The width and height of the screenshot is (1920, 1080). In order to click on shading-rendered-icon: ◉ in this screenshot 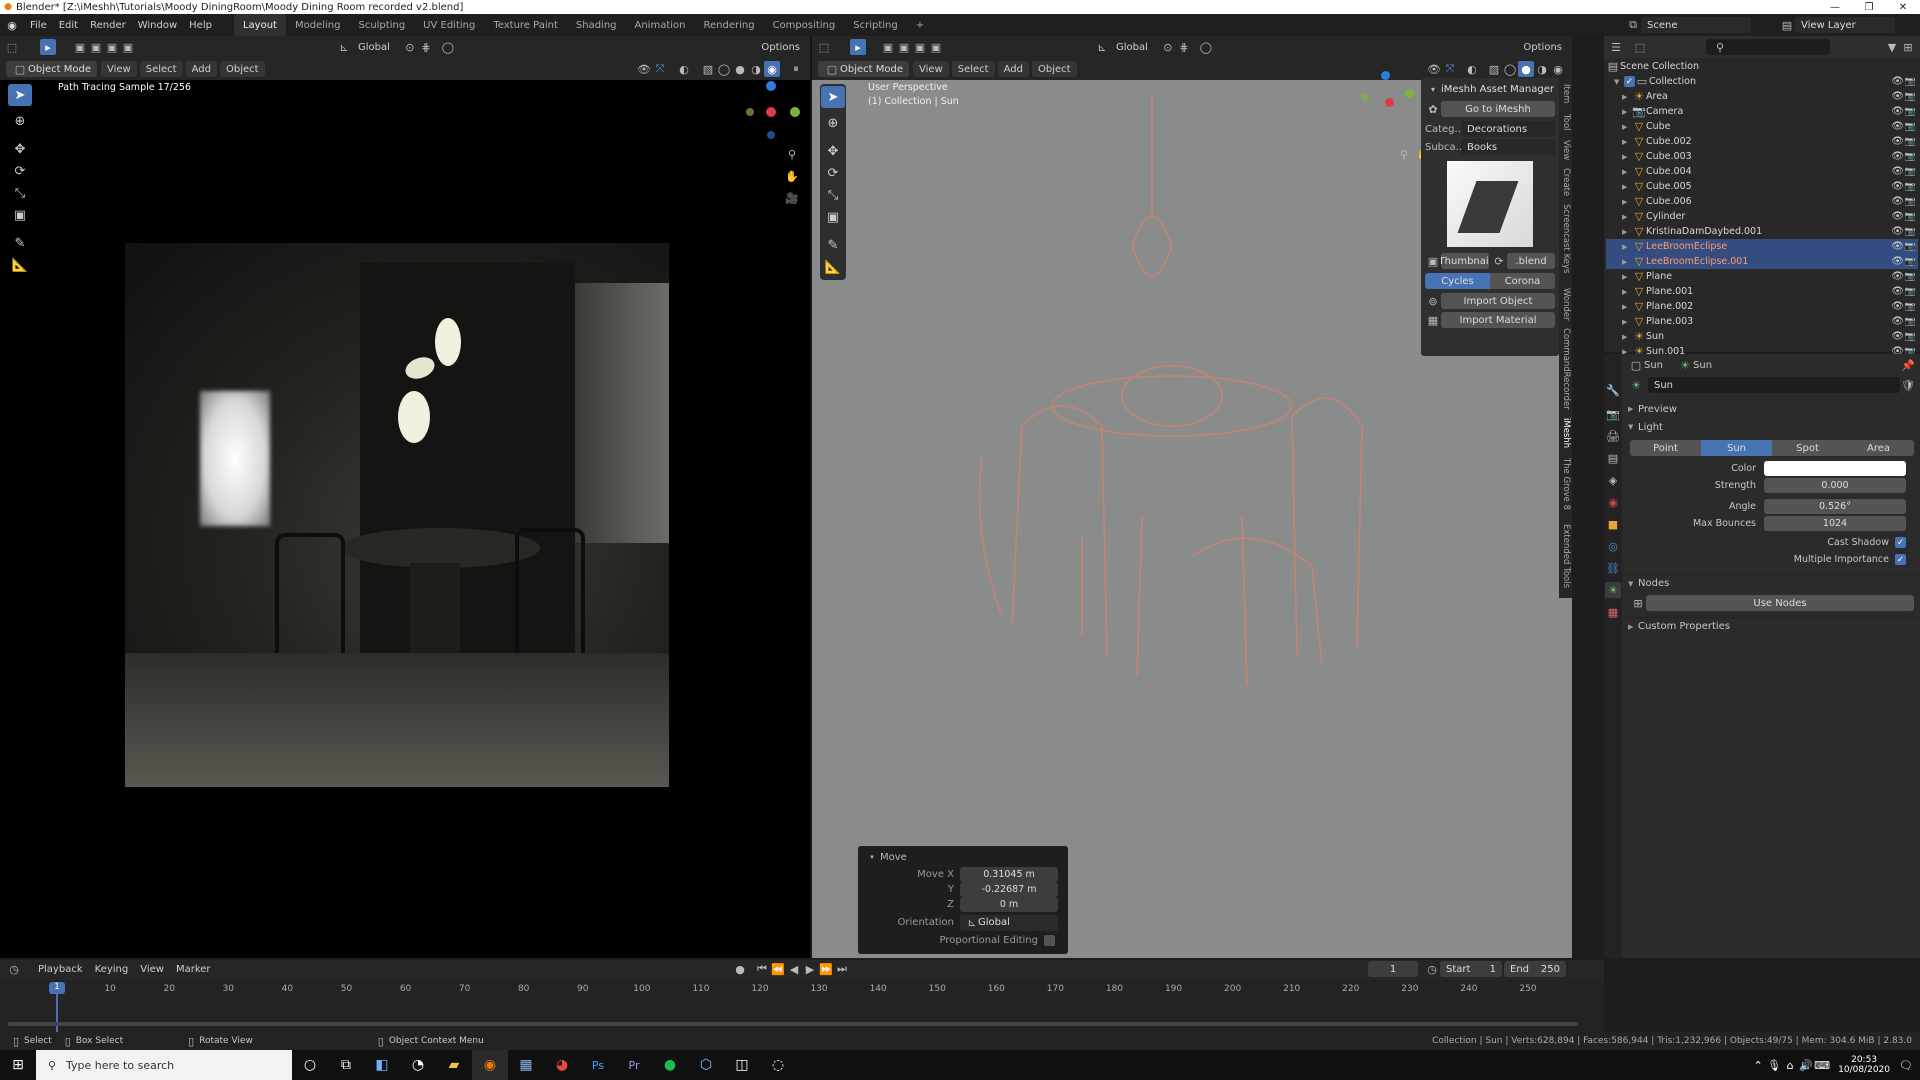, I will do `click(772, 69)`.